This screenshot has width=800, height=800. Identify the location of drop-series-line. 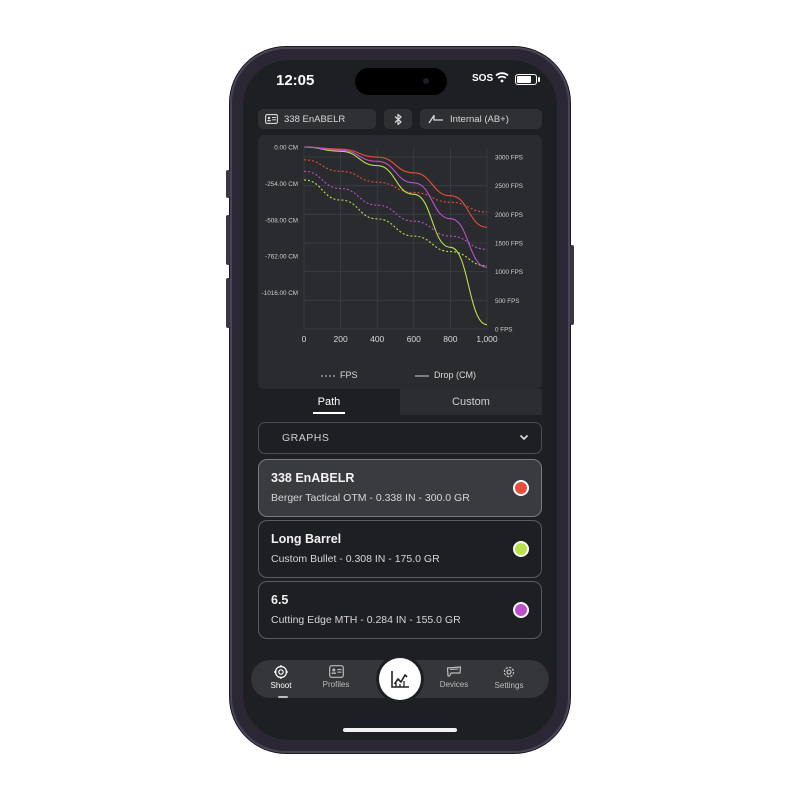
(395, 236).